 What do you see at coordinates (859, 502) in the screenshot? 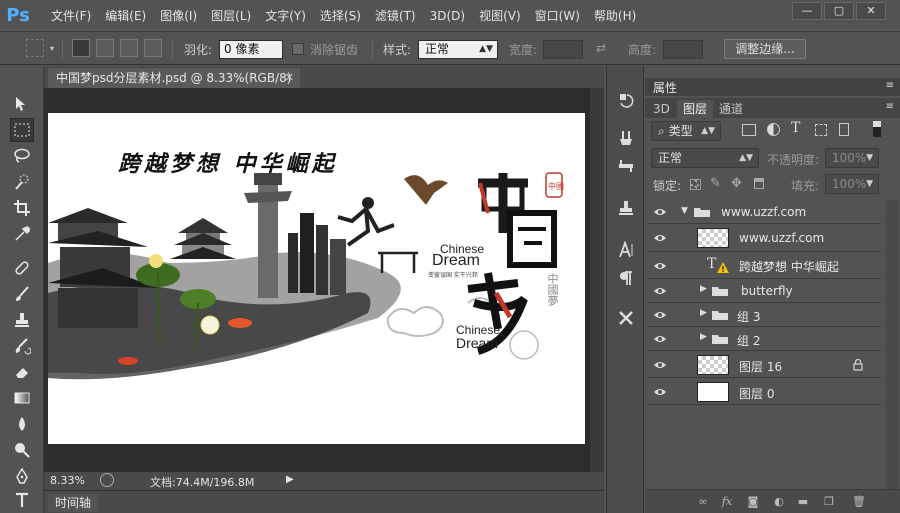
I see `trash-icon: 🗑` at bounding box center [859, 502].